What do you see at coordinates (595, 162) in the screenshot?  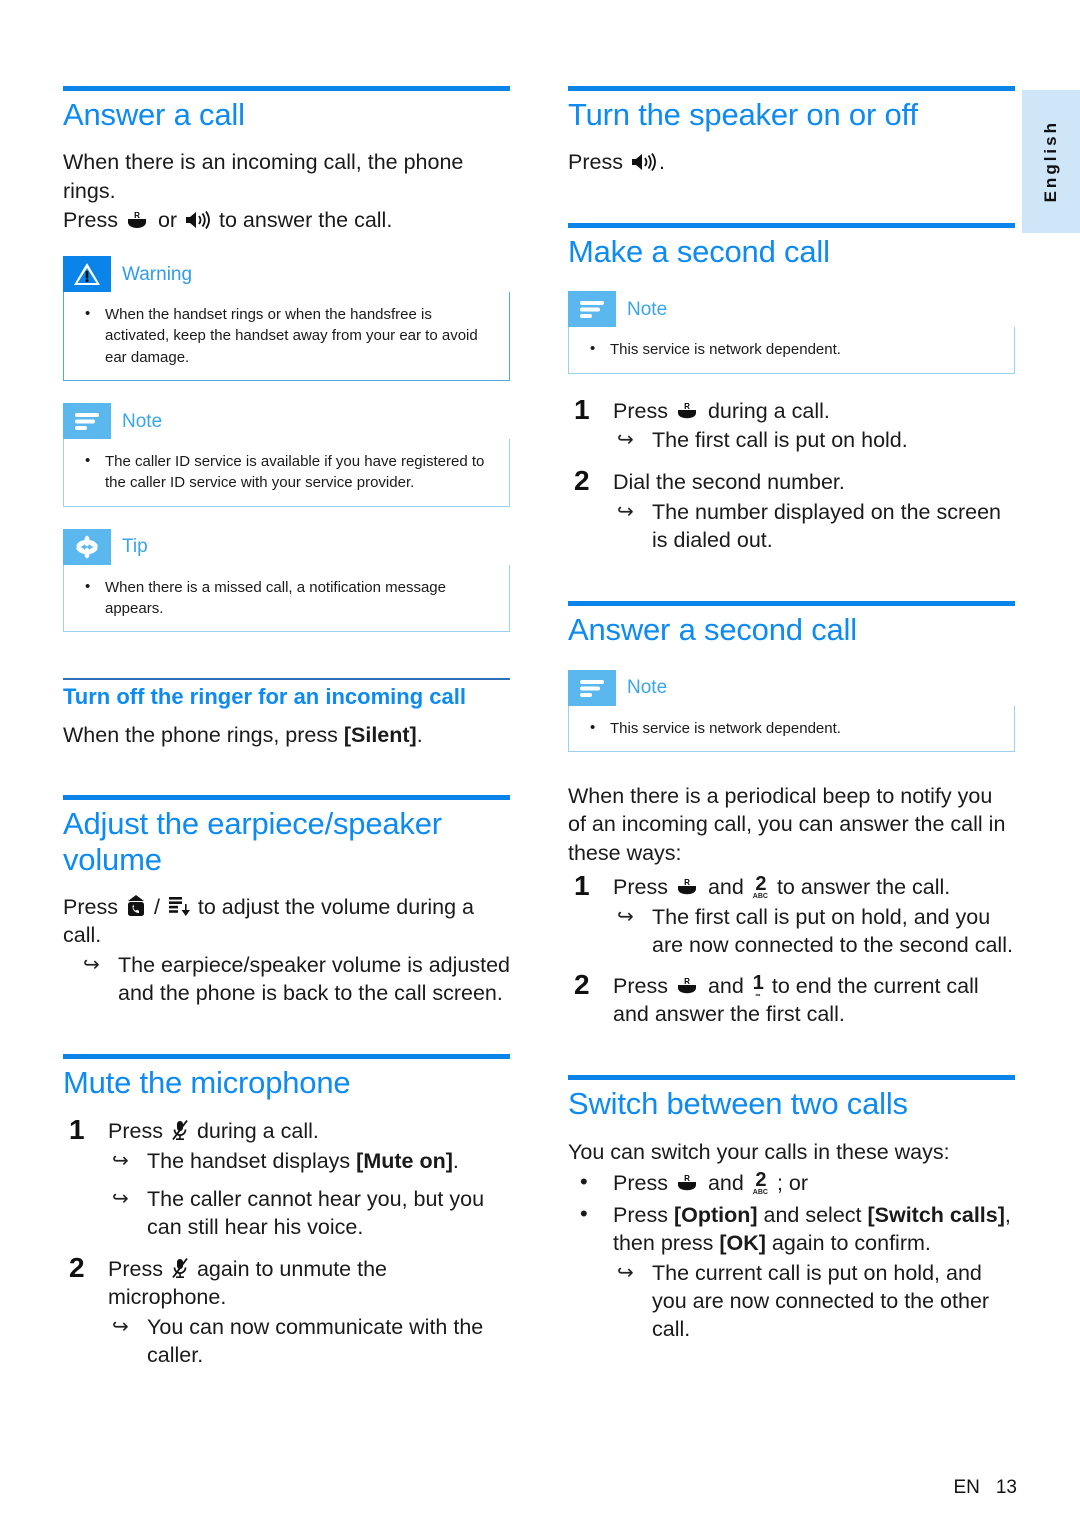 I see `turn-speaker-press-label: Press` at bounding box center [595, 162].